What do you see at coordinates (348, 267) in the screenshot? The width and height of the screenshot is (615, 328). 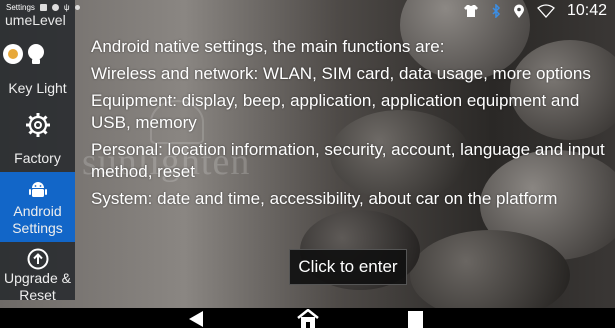 I see `click-to-enter-button: Click to enter` at bounding box center [348, 267].